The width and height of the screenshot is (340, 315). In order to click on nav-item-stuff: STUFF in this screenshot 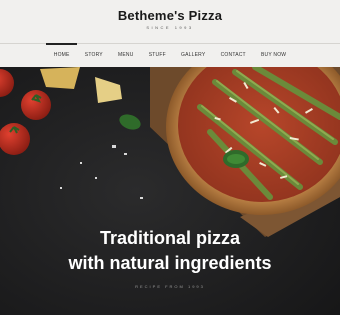, I will do `click(157, 55)`.